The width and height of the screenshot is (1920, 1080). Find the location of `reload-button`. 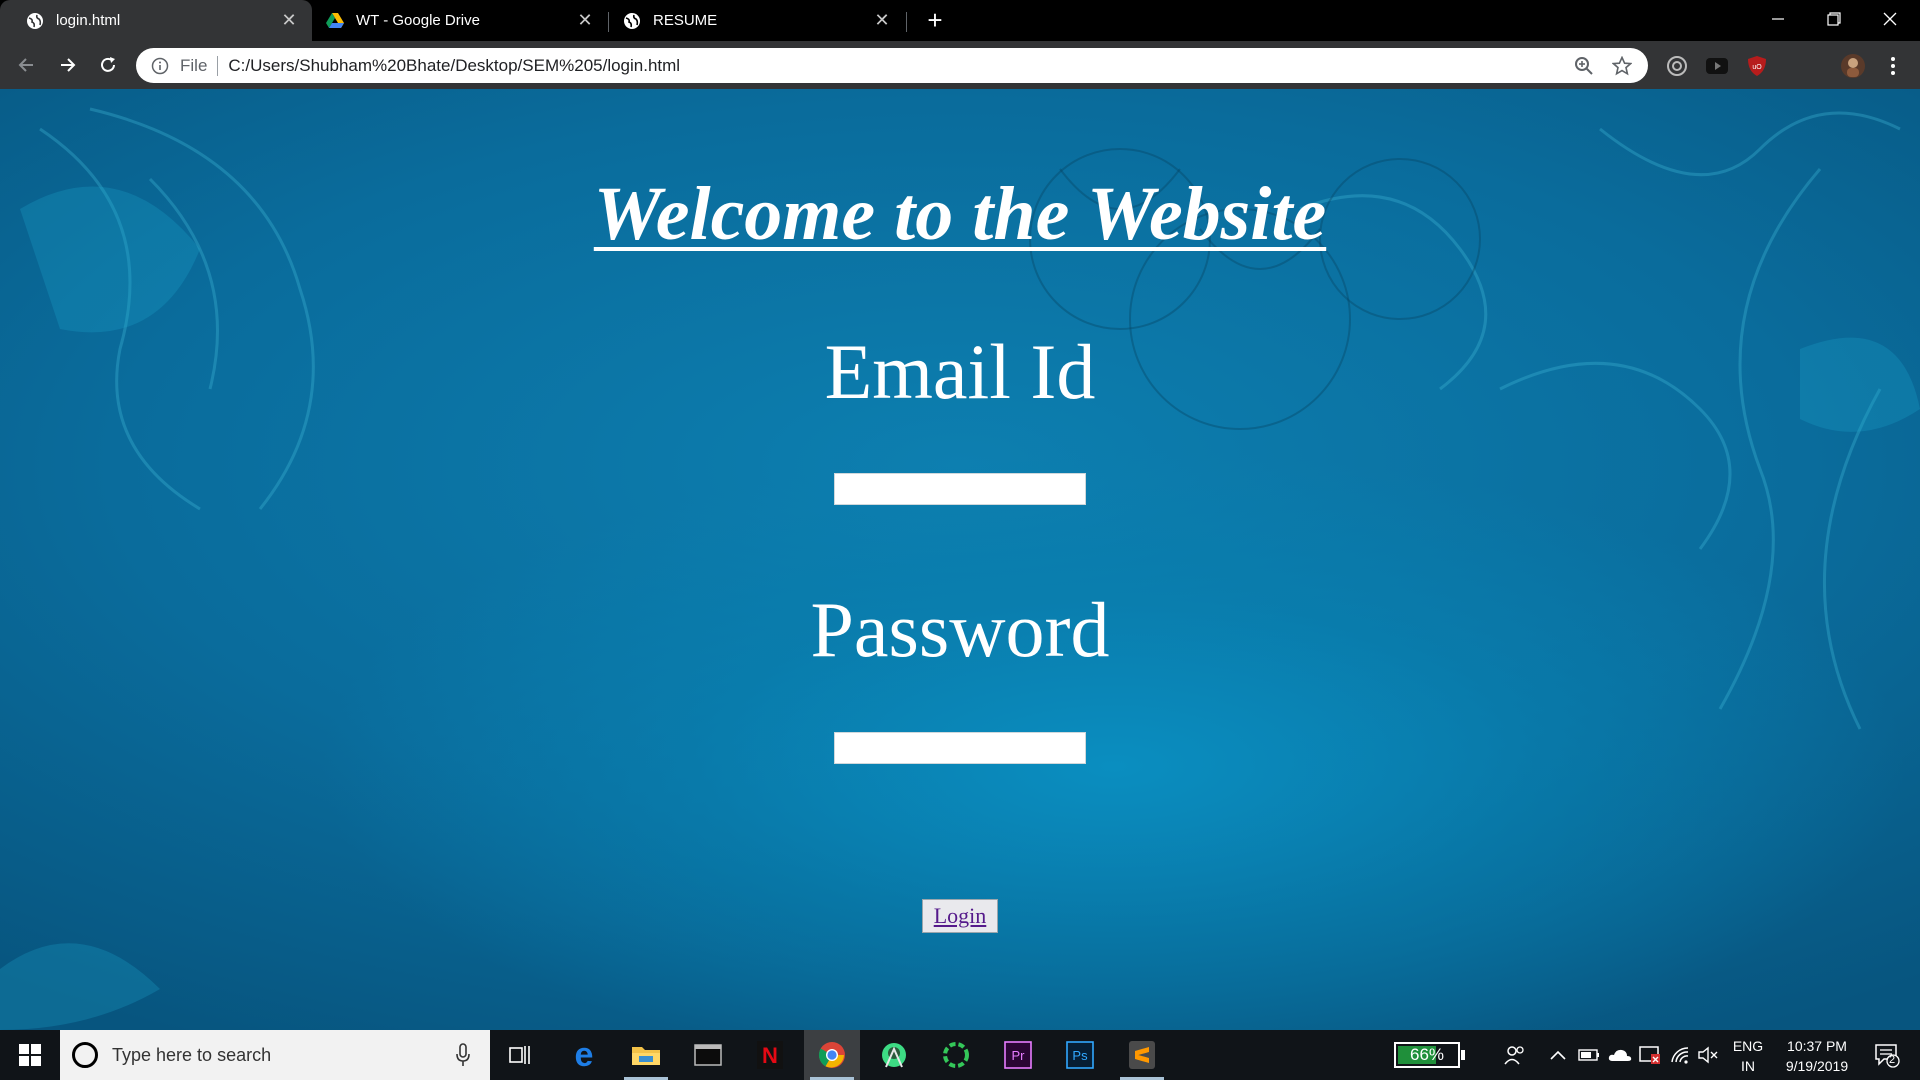

reload-button is located at coordinates (108, 65).